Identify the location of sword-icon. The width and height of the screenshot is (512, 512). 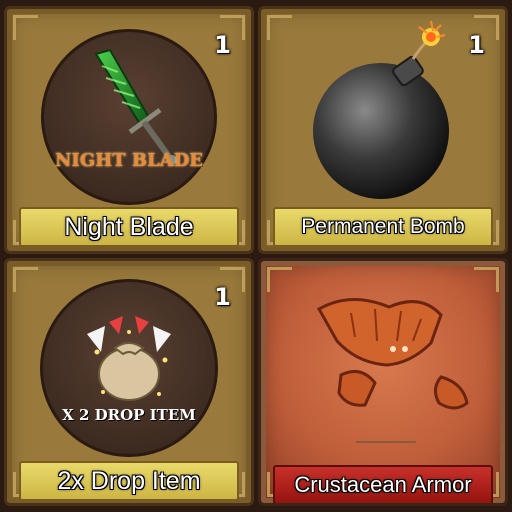
(135, 106).